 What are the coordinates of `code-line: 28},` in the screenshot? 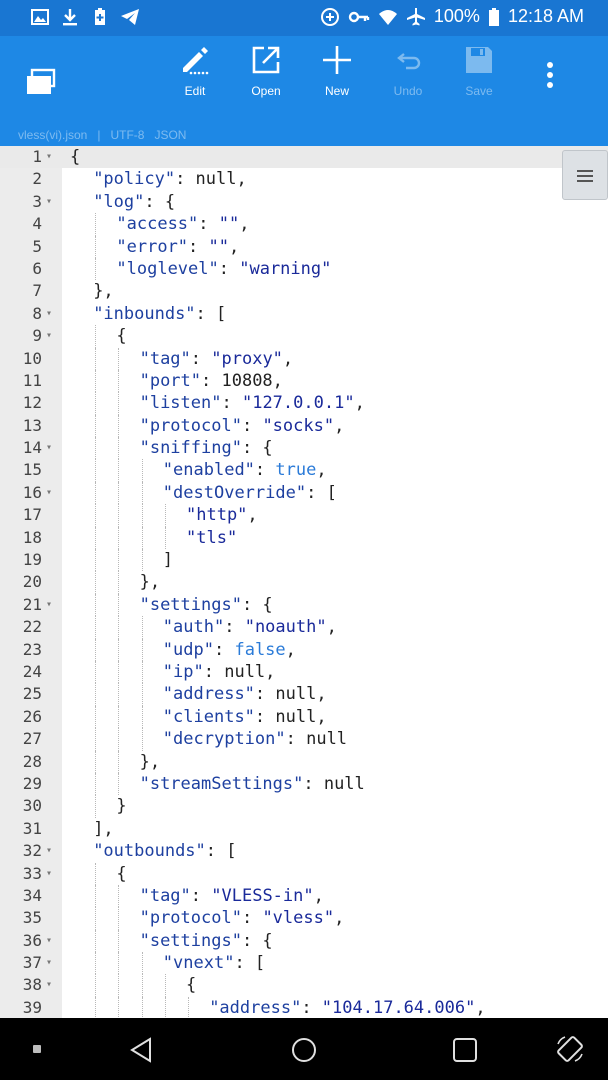 It's located at (304, 761).